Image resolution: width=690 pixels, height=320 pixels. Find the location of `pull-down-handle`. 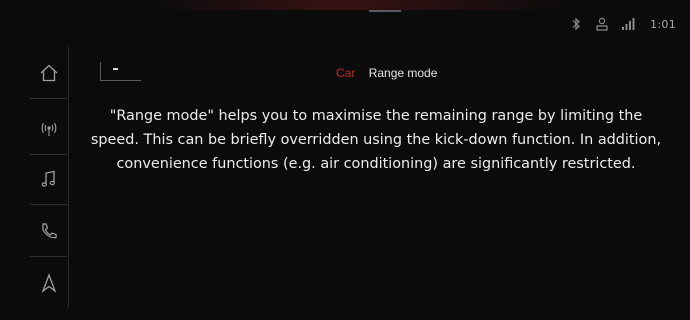

pull-down-handle is located at coordinates (385, 11).